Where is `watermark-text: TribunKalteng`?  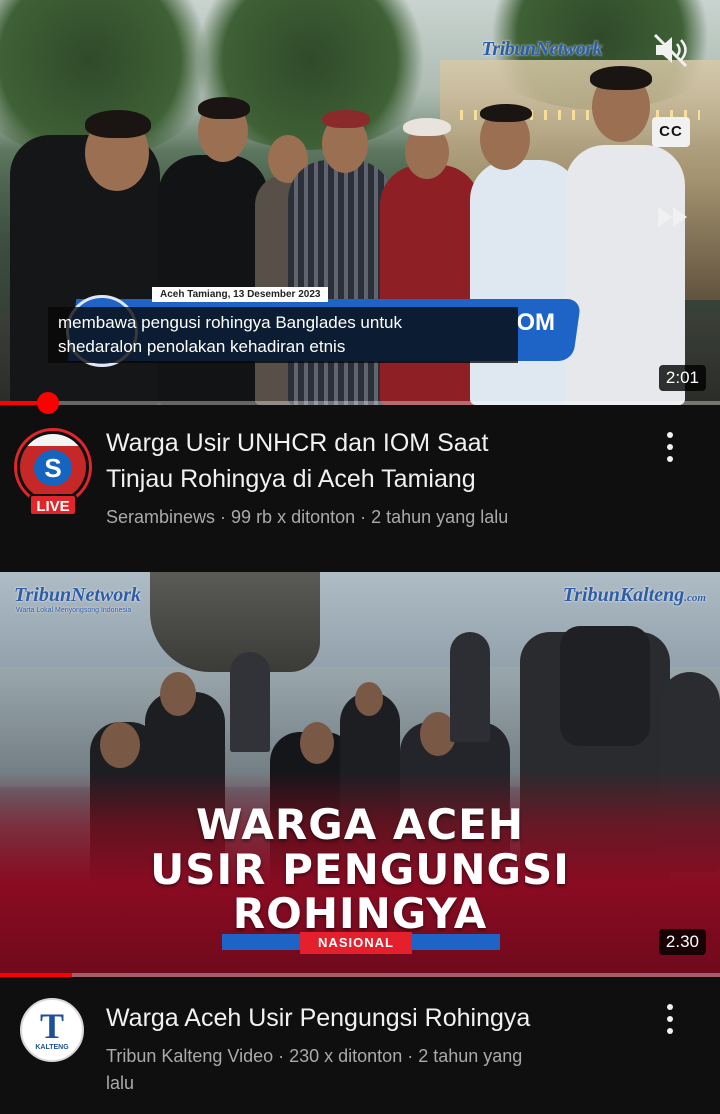
watermark-text: TribunKalteng is located at coordinates (623, 595).